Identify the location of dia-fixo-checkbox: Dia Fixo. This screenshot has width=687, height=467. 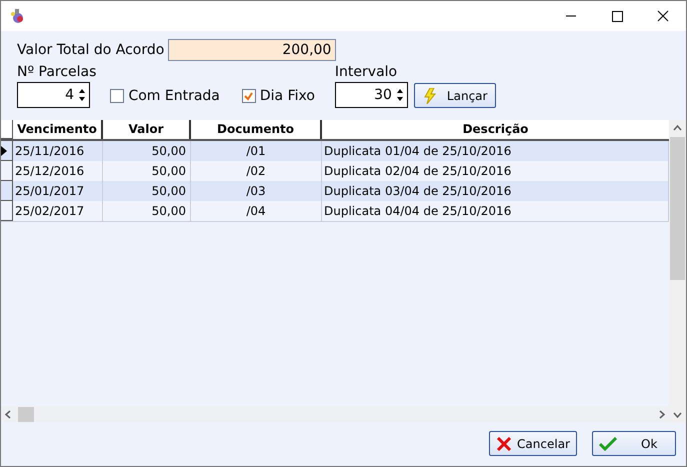
(278, 96).